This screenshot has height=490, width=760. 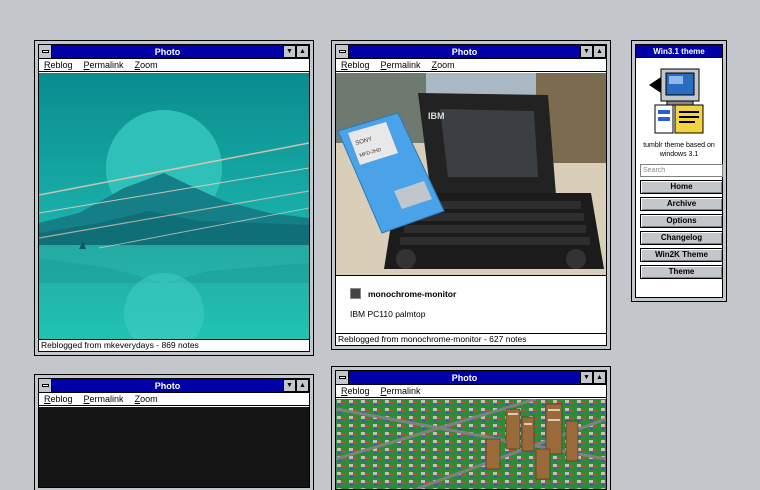 I want to click on options-button: Options, so click(x=681, y=221).